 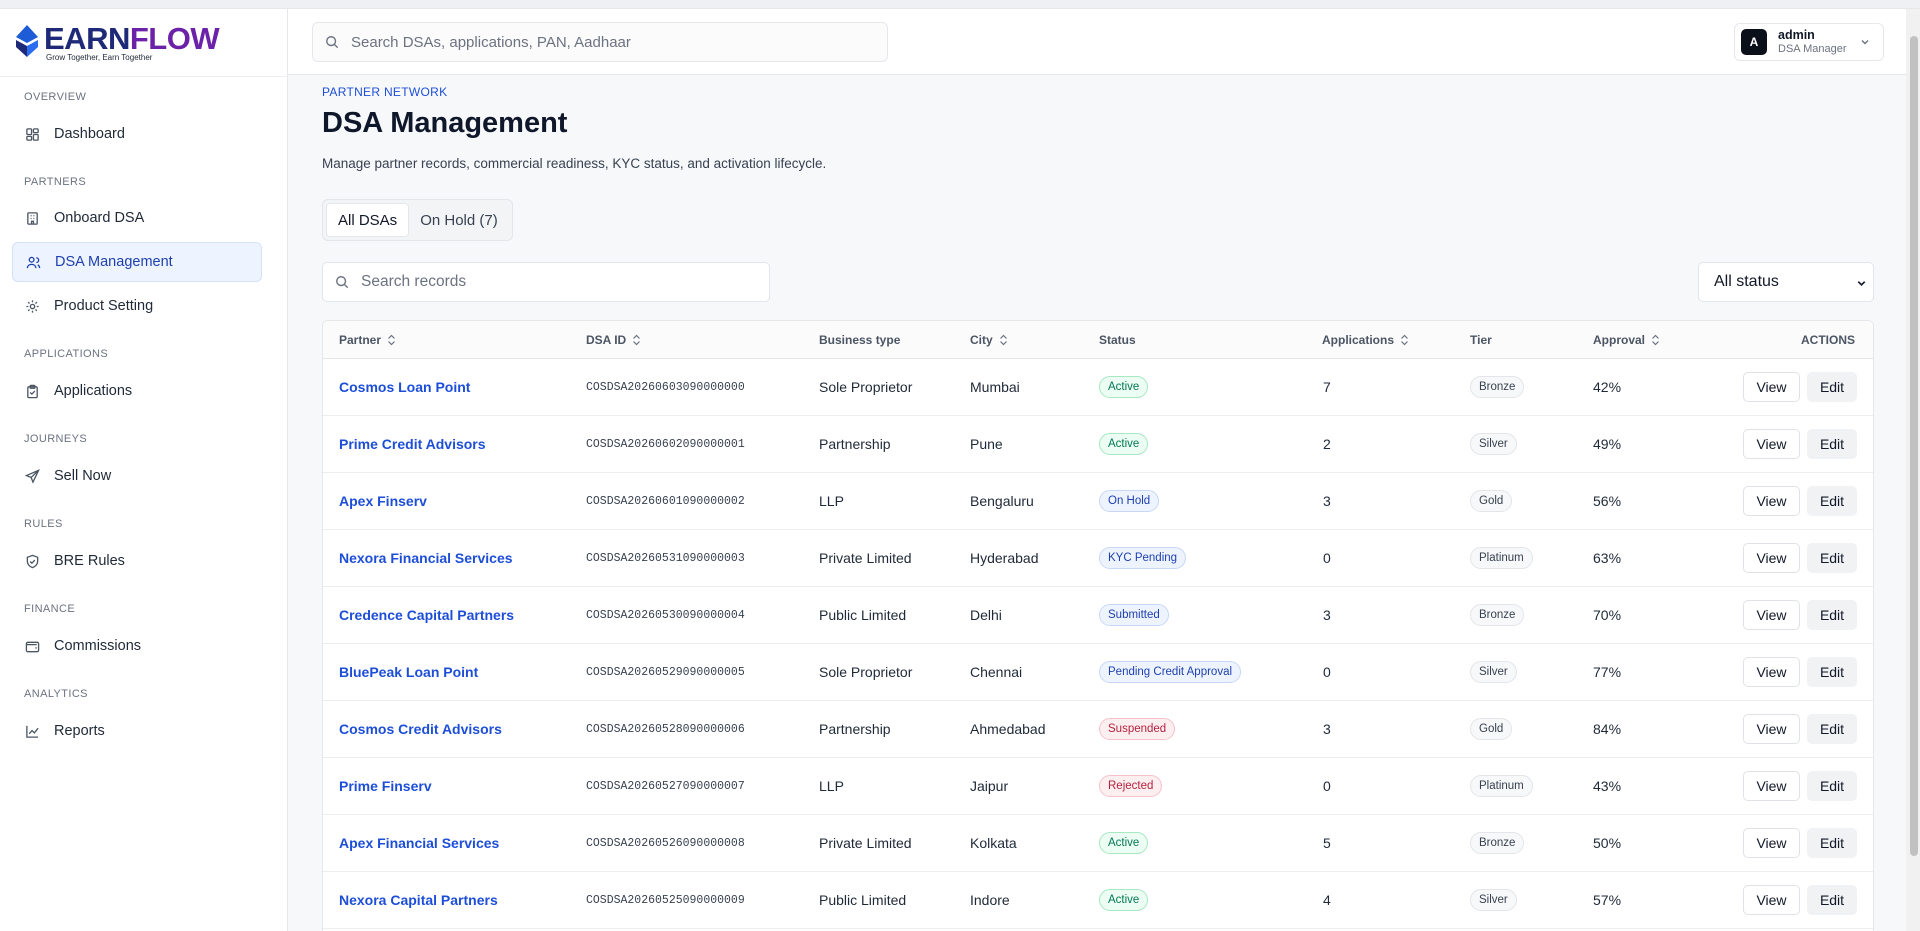 I want to click on business-type: Public Limited, so click(x=863, y=900).